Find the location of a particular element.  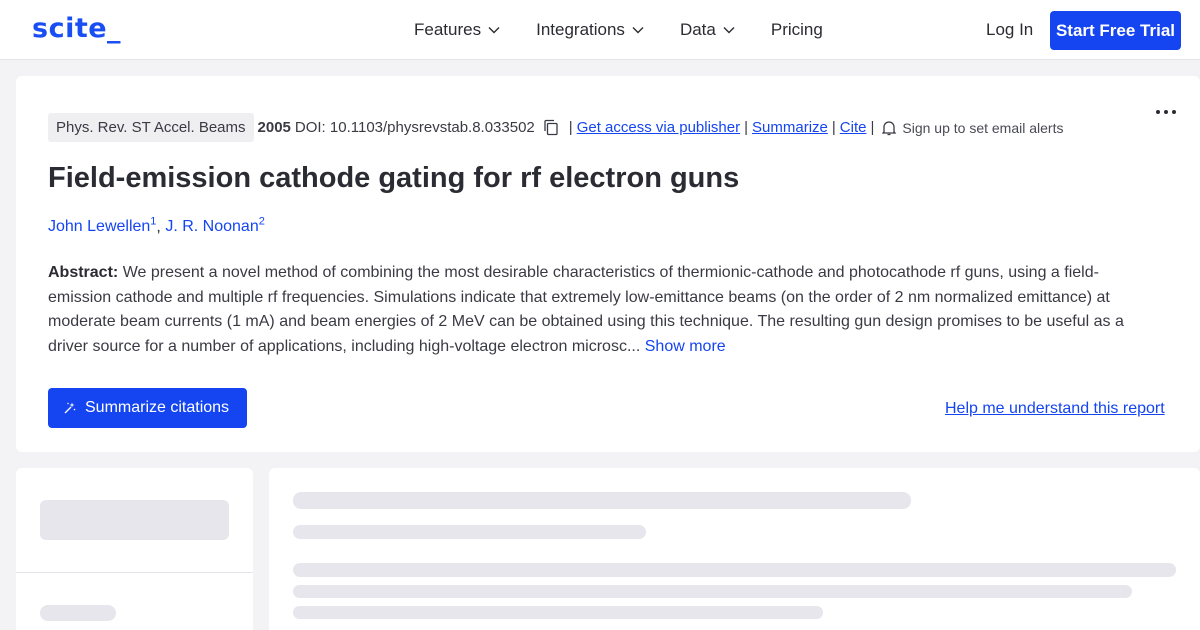

sparkle-icon is located at coordinates (70, 408).